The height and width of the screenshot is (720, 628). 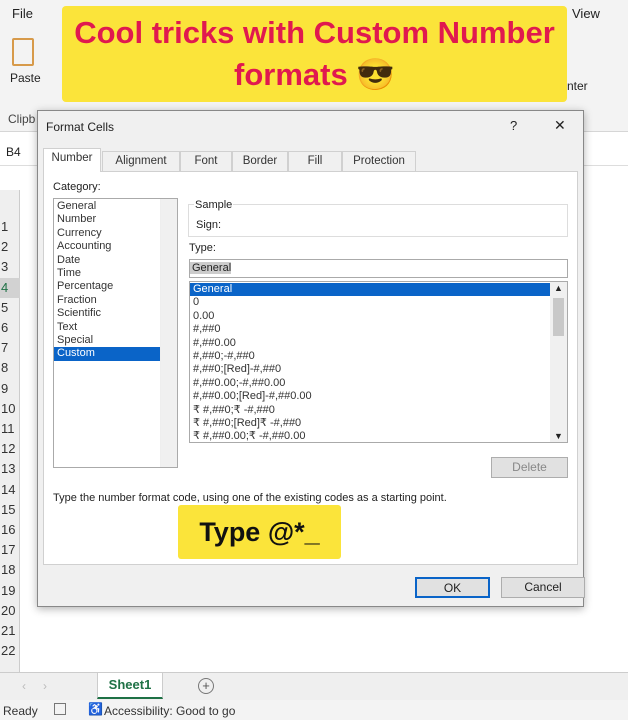 I want to click on dialog-title: Format Cells, so click(x=80, y=127).